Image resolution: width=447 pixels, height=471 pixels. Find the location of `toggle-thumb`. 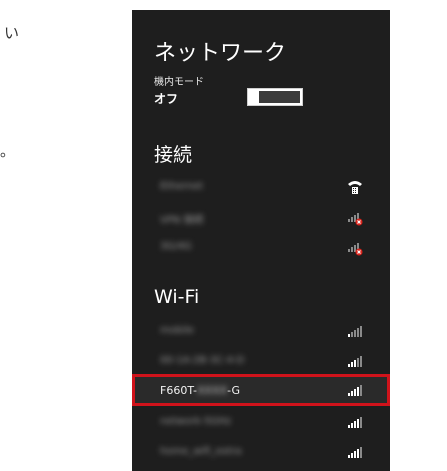

toggle-thumb is located at coordinates (254, 97).